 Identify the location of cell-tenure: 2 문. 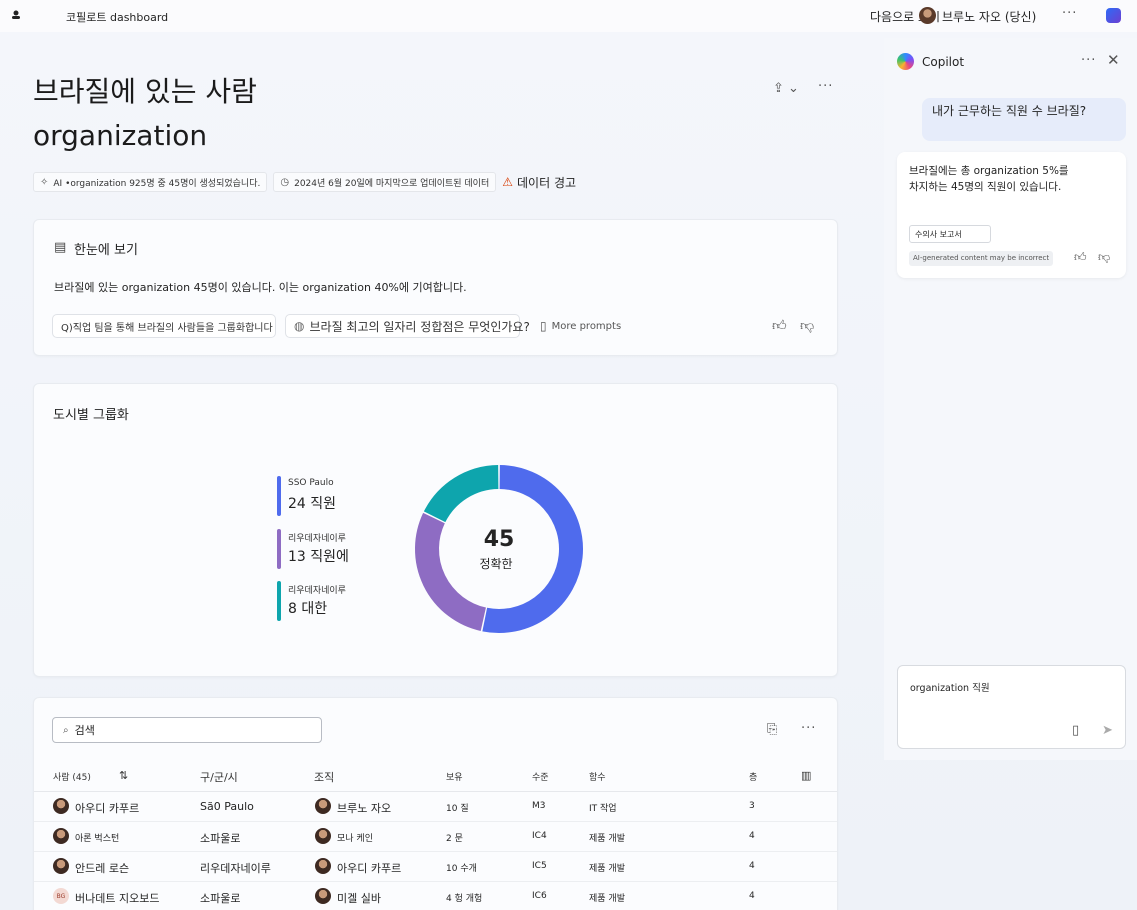
(454, 839).